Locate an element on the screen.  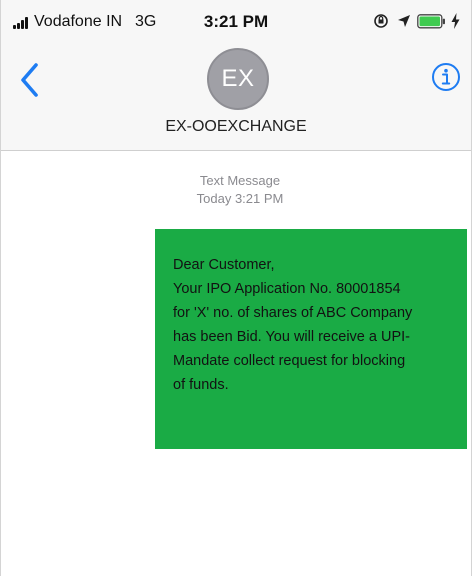
avatar: EX is located at coordinates (238, 79).